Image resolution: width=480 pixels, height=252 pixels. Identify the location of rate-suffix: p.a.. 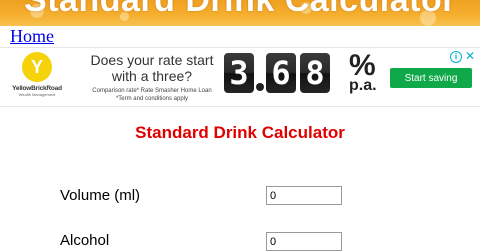
(363, 85).